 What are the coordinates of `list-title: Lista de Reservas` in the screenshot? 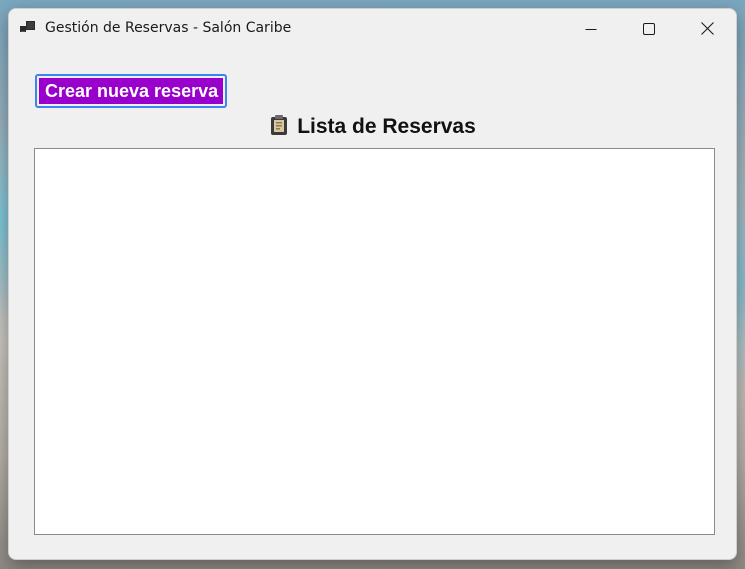 It's located at (386, 126).